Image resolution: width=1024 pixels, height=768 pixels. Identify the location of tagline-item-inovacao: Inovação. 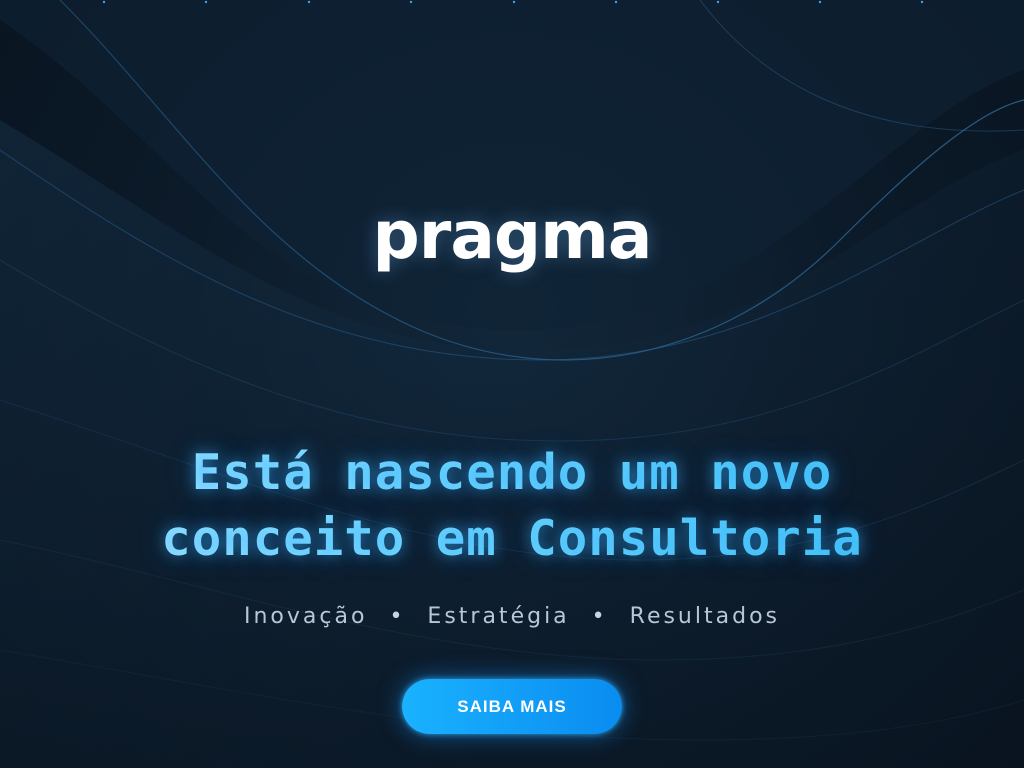
(306, 616).